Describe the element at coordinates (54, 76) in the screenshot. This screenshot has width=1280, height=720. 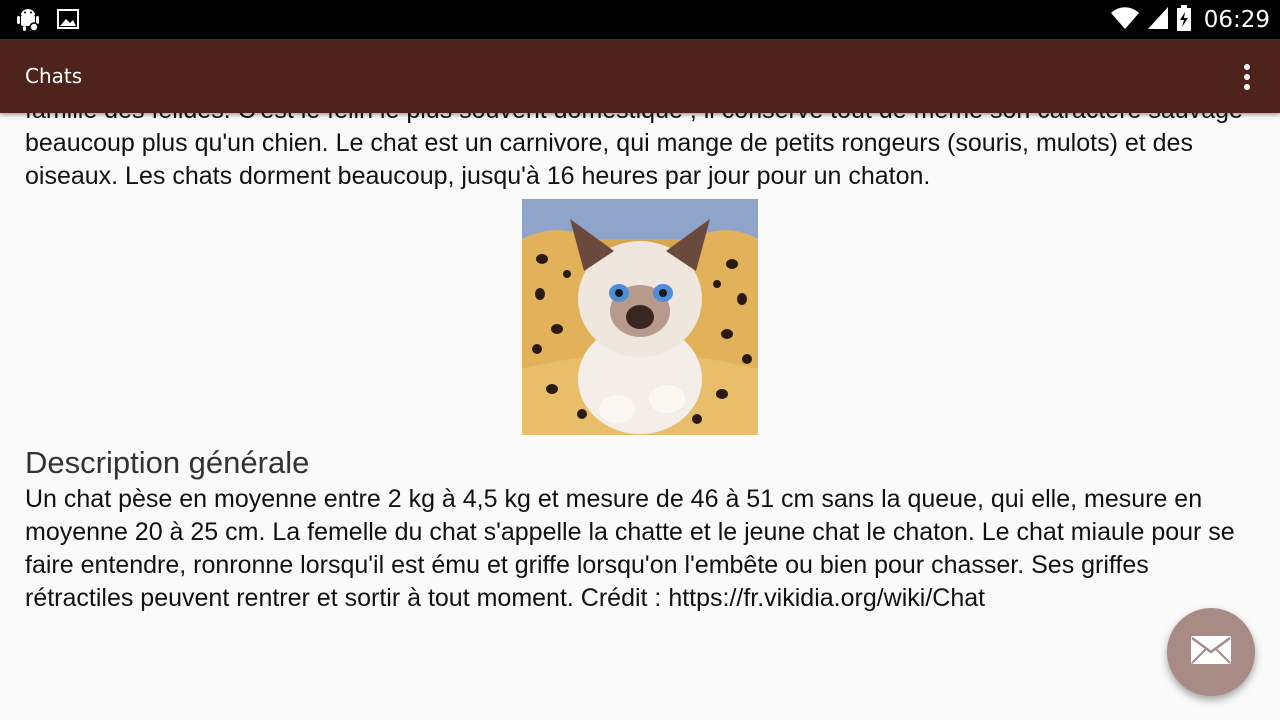
I see `toolbar-title: Chats` at that location.